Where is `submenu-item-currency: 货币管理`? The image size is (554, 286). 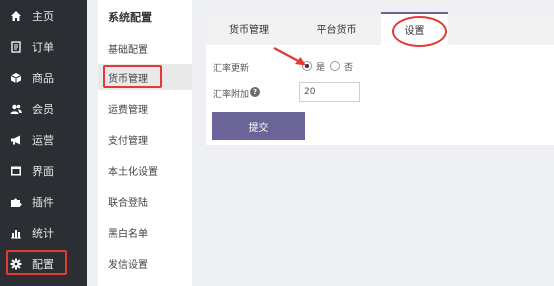 submenu-item-currency: 货币管理 is located at coordinates (145, 77).